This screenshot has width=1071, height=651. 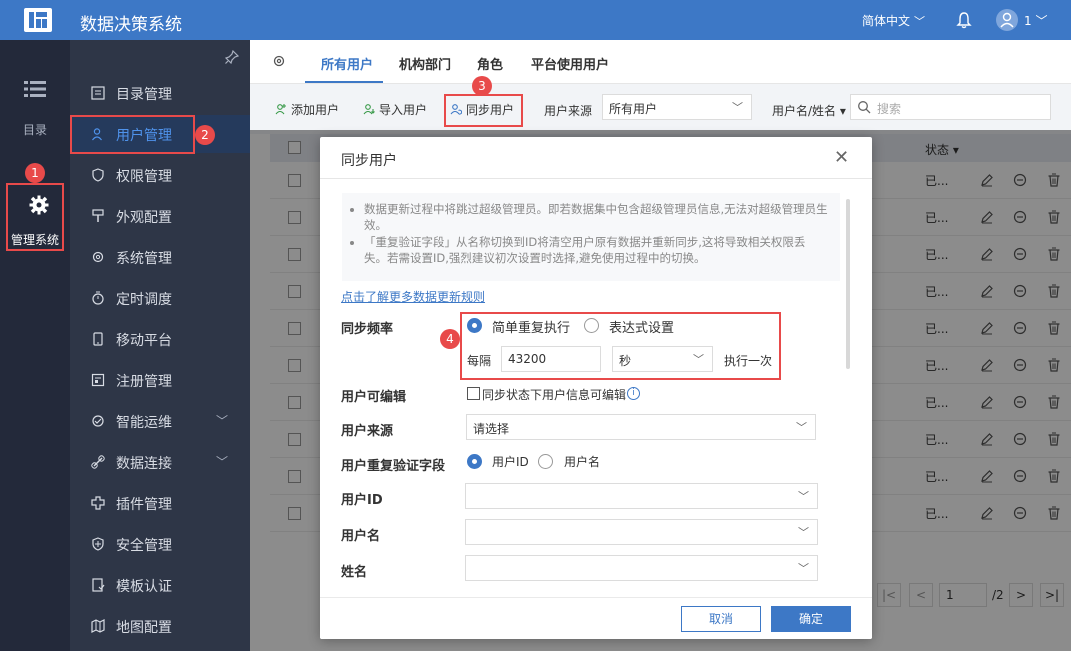 I want to click on dialog-source-select: 请选择 ﹀, so click(x=641, y=427).